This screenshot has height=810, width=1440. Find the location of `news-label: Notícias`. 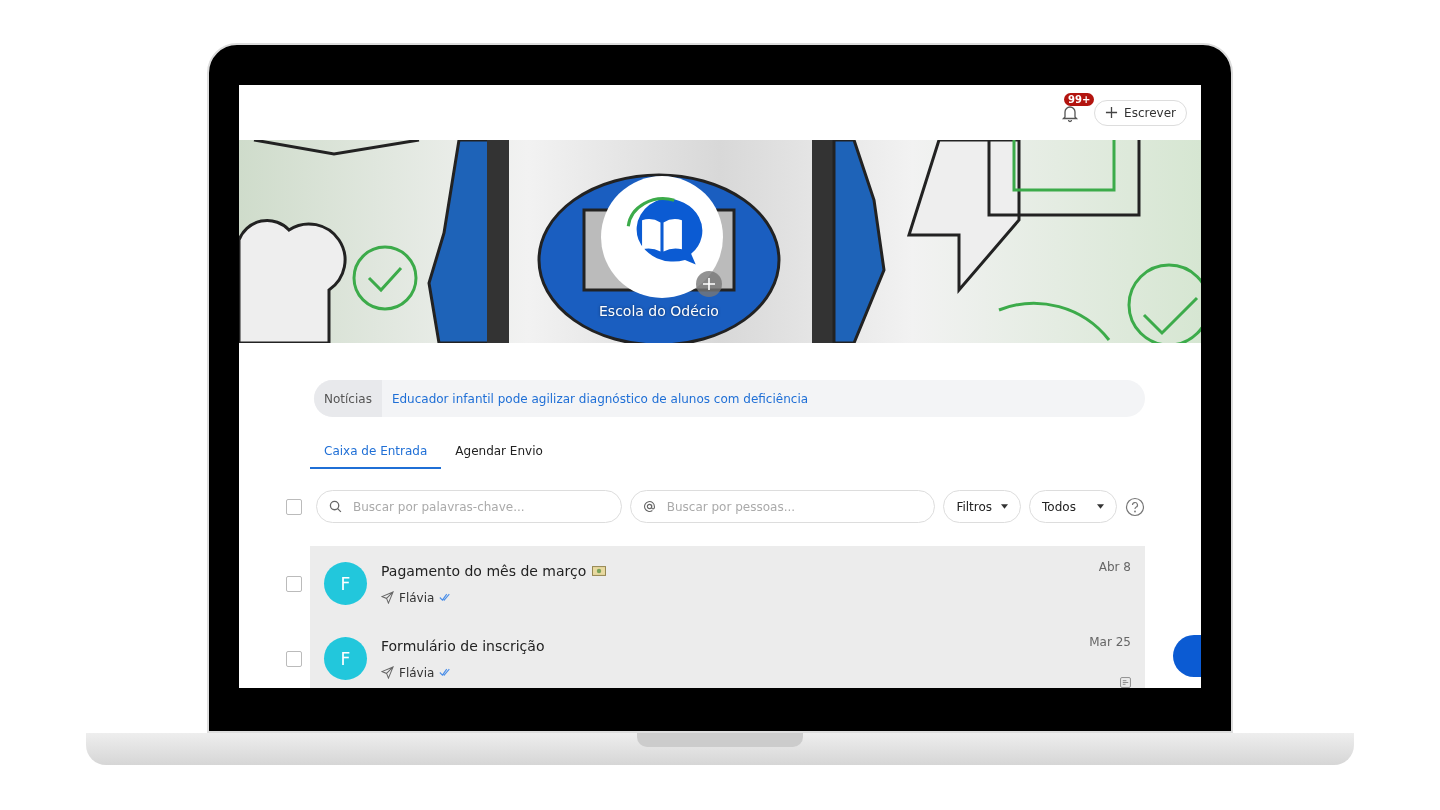

news-label: Notícias is located at coordinates (348, 398).